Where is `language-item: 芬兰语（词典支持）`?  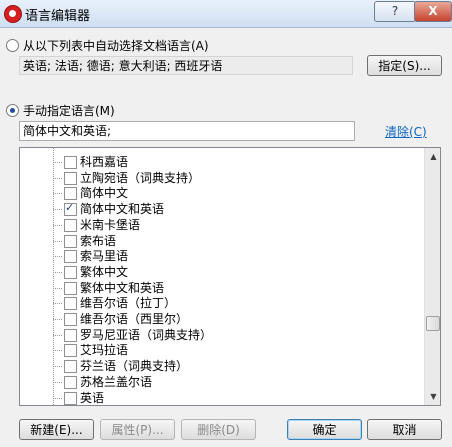
language-item: 芬兰语（词典支持） is located at coordinates (222, 366).